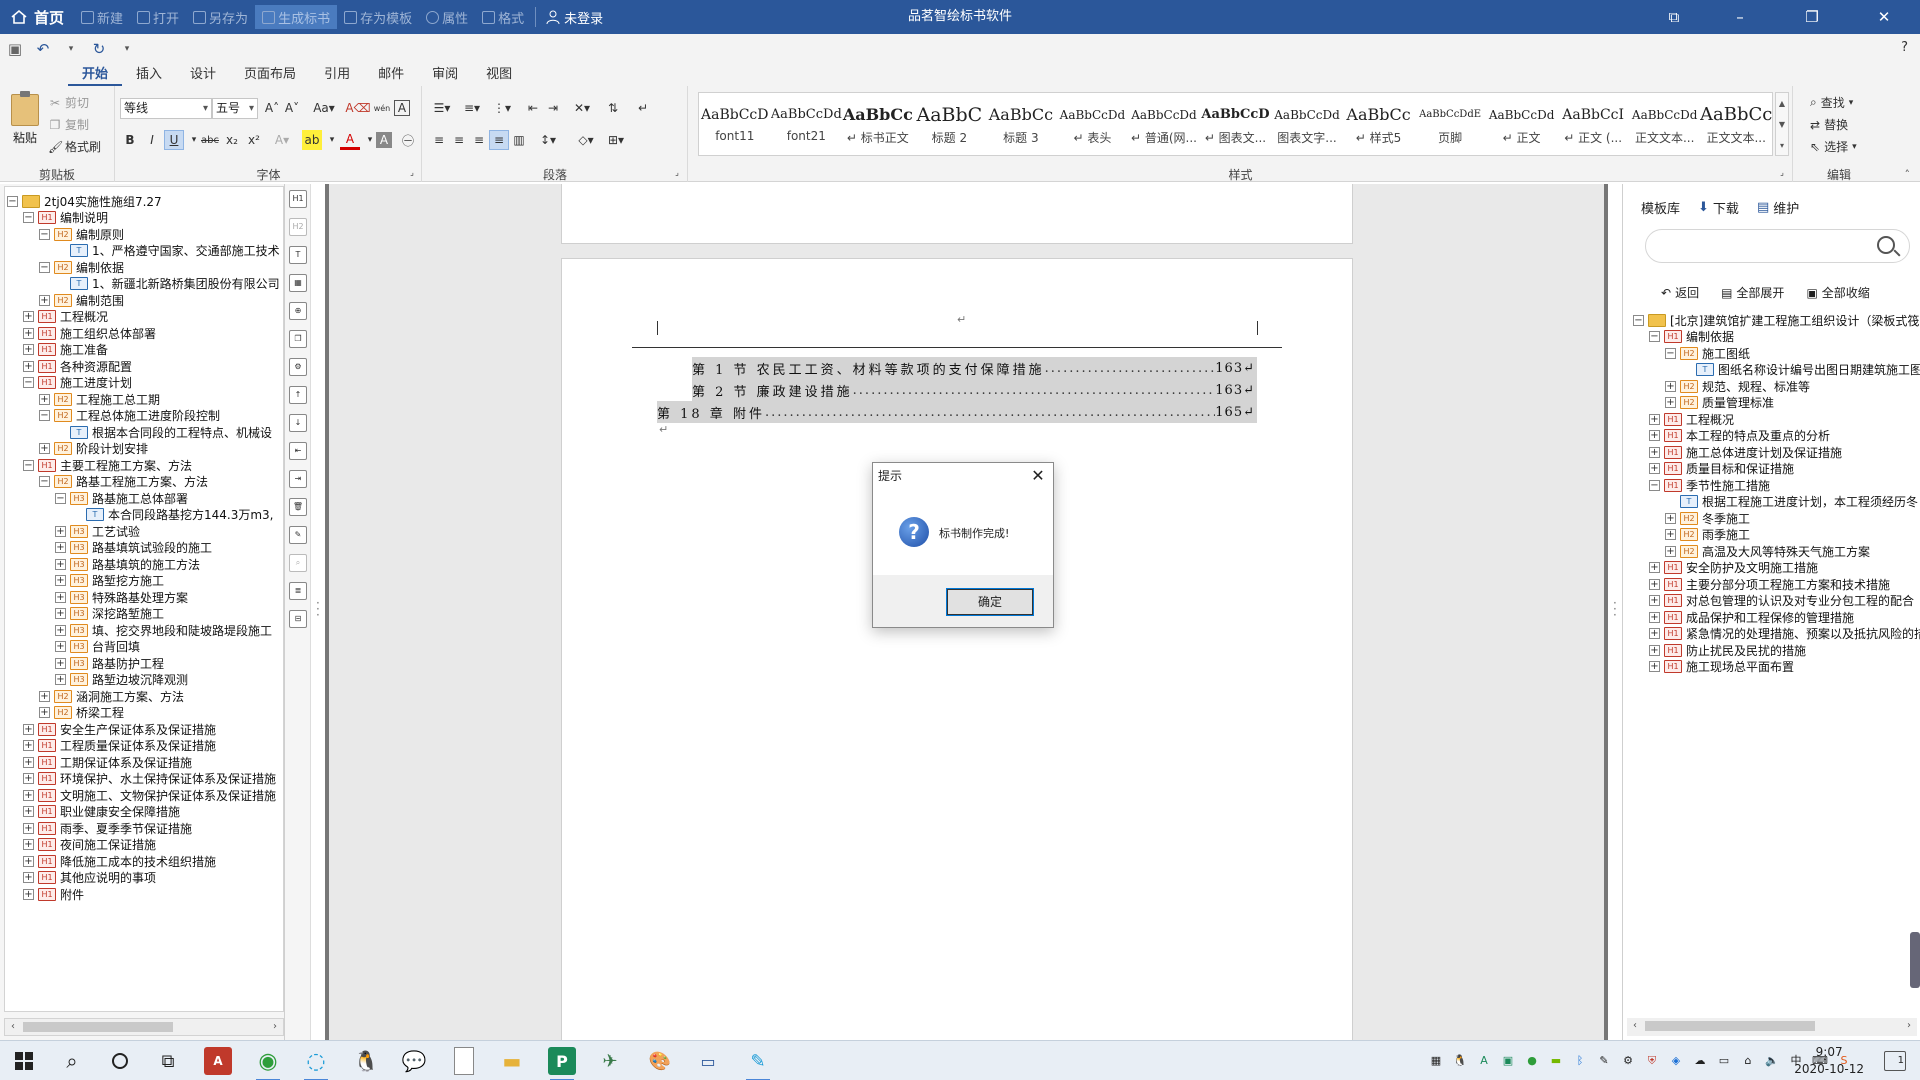  What do you see at coordinates (1915, 960) in the screenshot?
I see `template-panel-vscroll-thumb` at bounding box center [1915, 960].